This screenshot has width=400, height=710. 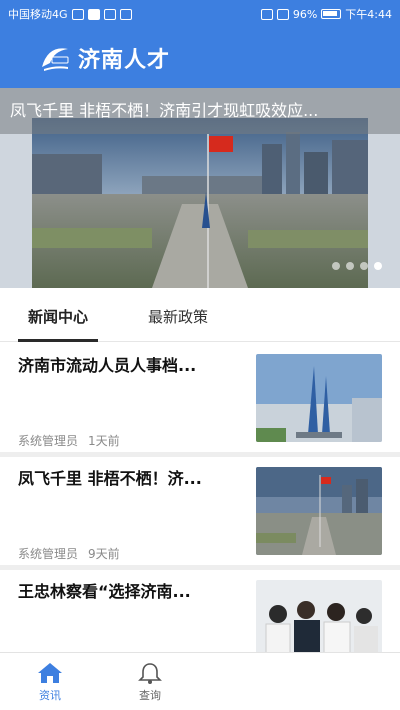 What do you see at coordinates (266, 14) in the screenshot?
I see `eye-icon` at bounding box center [266, 14].